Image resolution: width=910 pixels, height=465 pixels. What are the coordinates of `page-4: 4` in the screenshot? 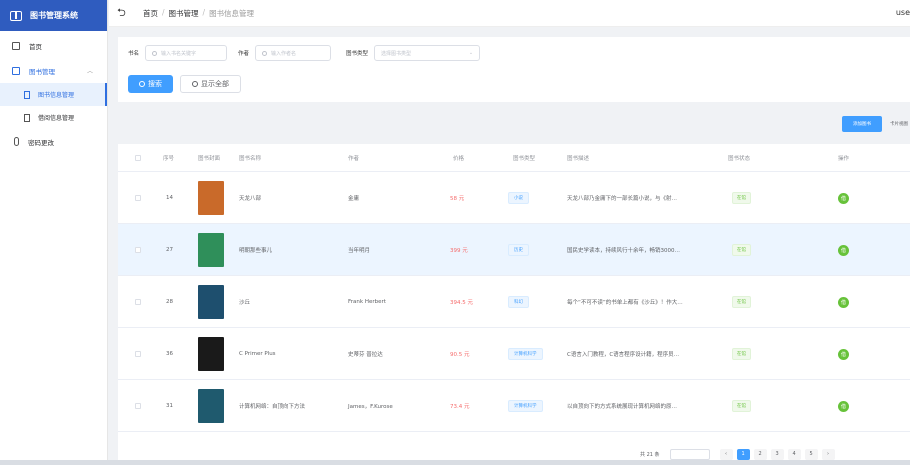 It's located at (794, 454).